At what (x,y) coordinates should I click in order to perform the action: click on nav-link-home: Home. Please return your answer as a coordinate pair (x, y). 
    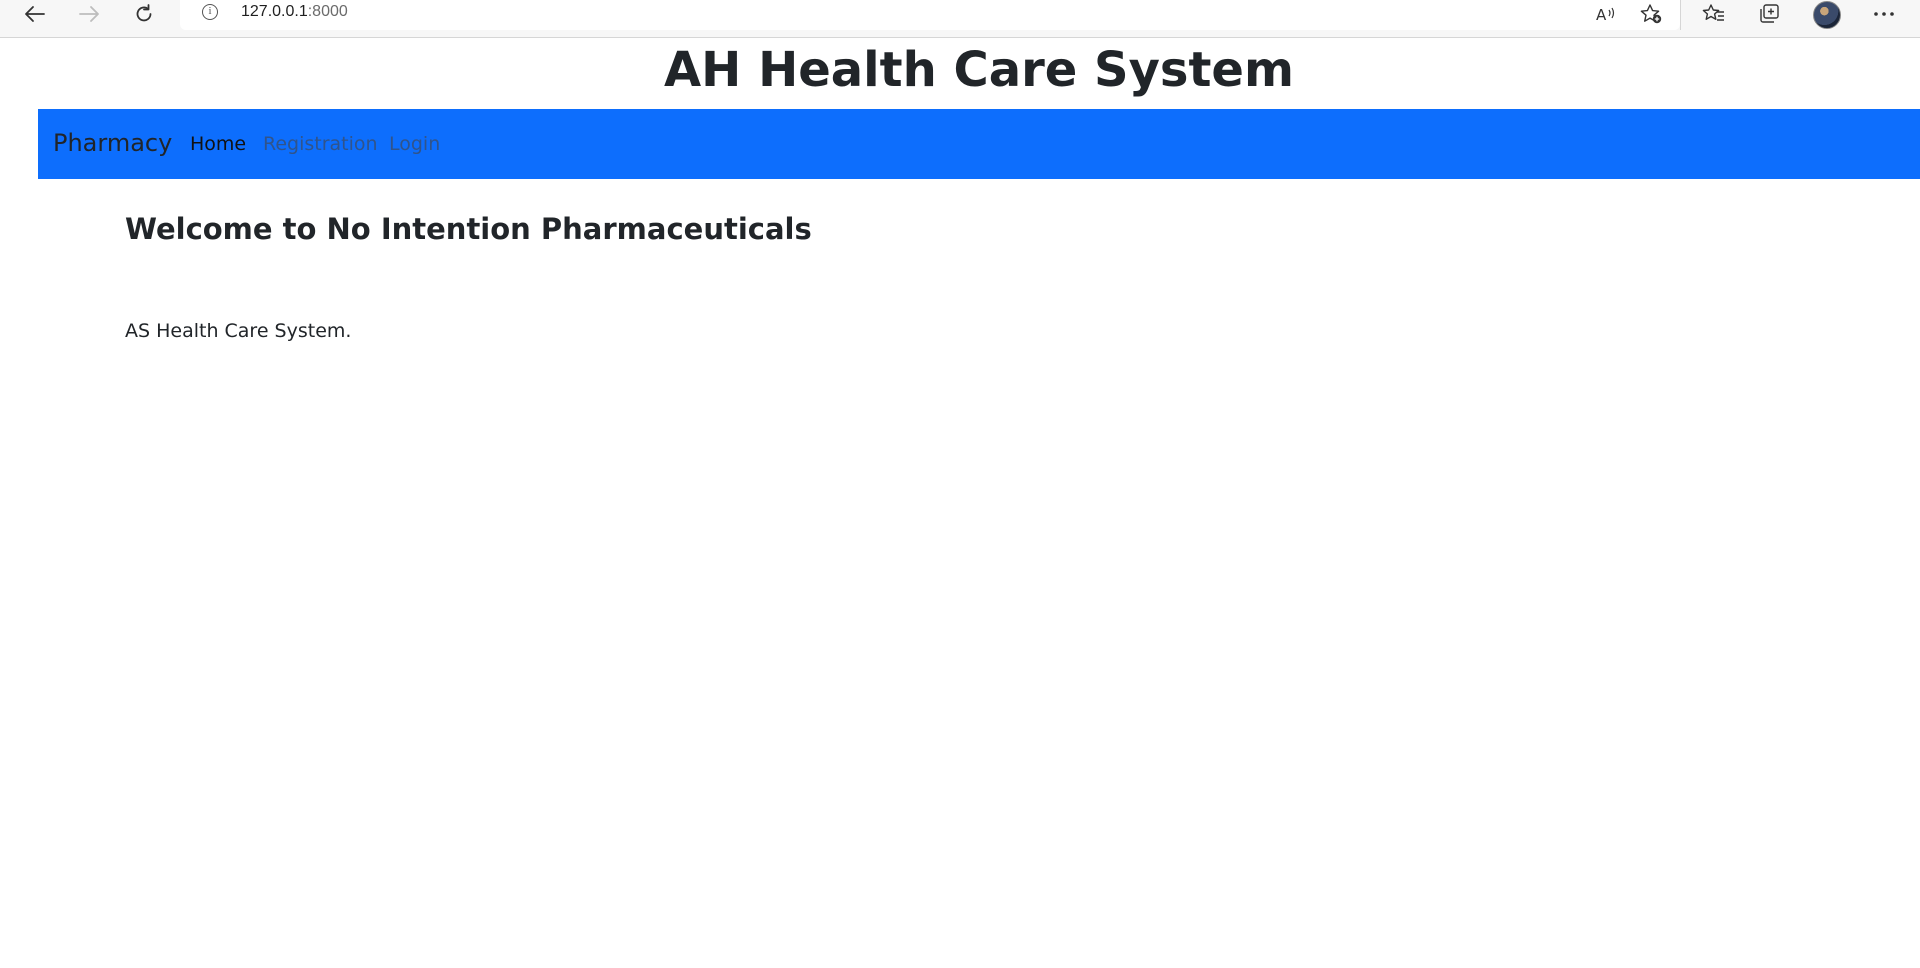
    Looking at the image, I should click on (218, 144).